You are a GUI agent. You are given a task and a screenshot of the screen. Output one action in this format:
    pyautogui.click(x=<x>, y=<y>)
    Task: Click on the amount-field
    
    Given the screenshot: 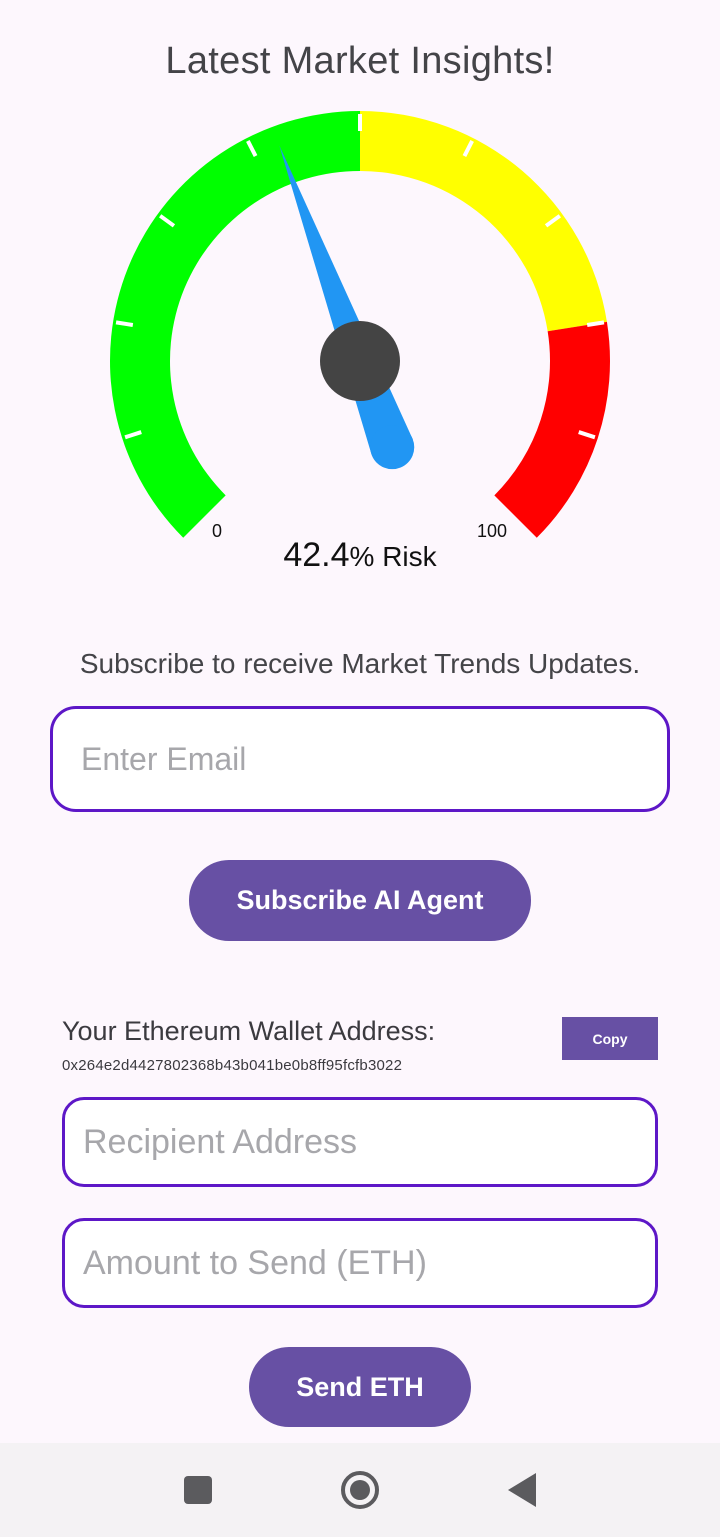 What is the action you would take?
    pyautogui.click(x=360, y=1263)
    